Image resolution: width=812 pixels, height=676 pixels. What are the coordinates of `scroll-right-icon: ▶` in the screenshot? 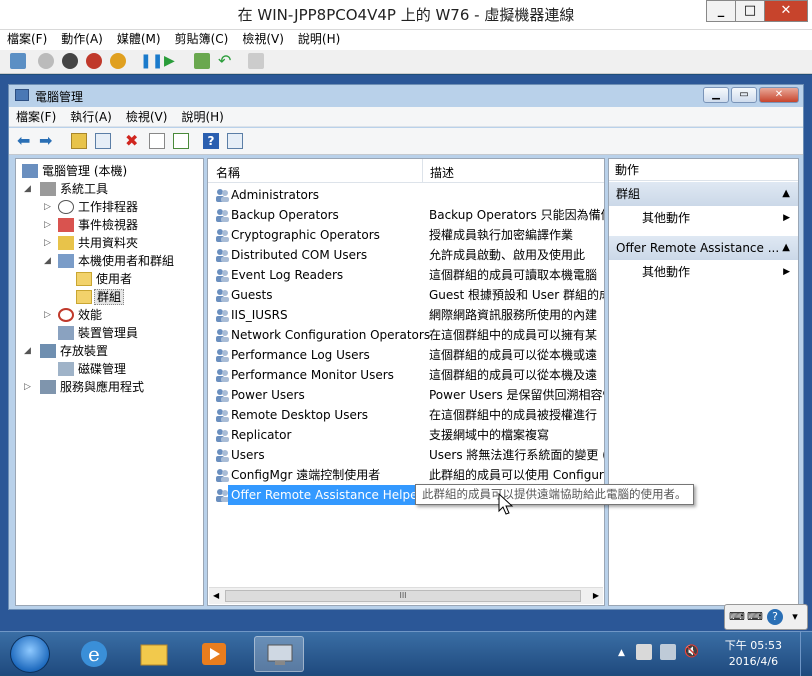 It's located at (596, 595).